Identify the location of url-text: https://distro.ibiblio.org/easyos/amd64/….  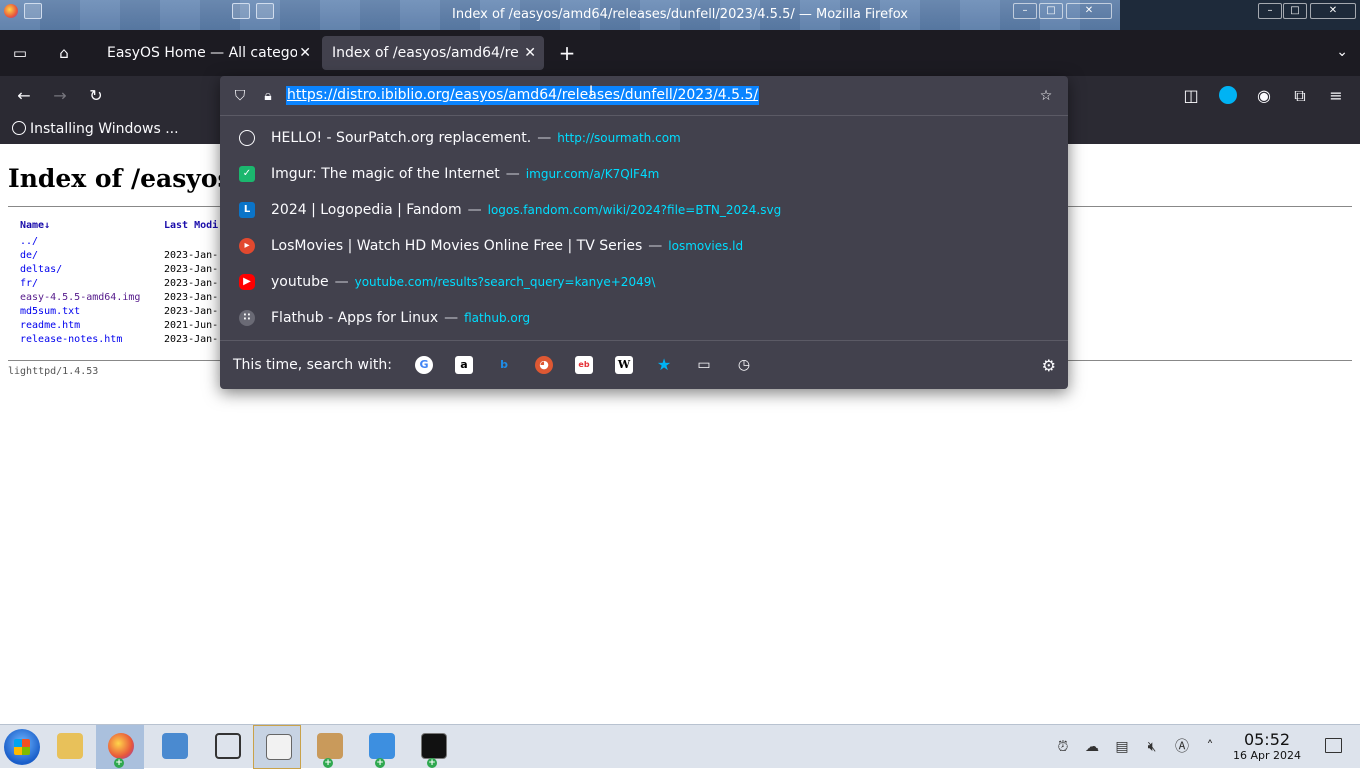
(523, 95).